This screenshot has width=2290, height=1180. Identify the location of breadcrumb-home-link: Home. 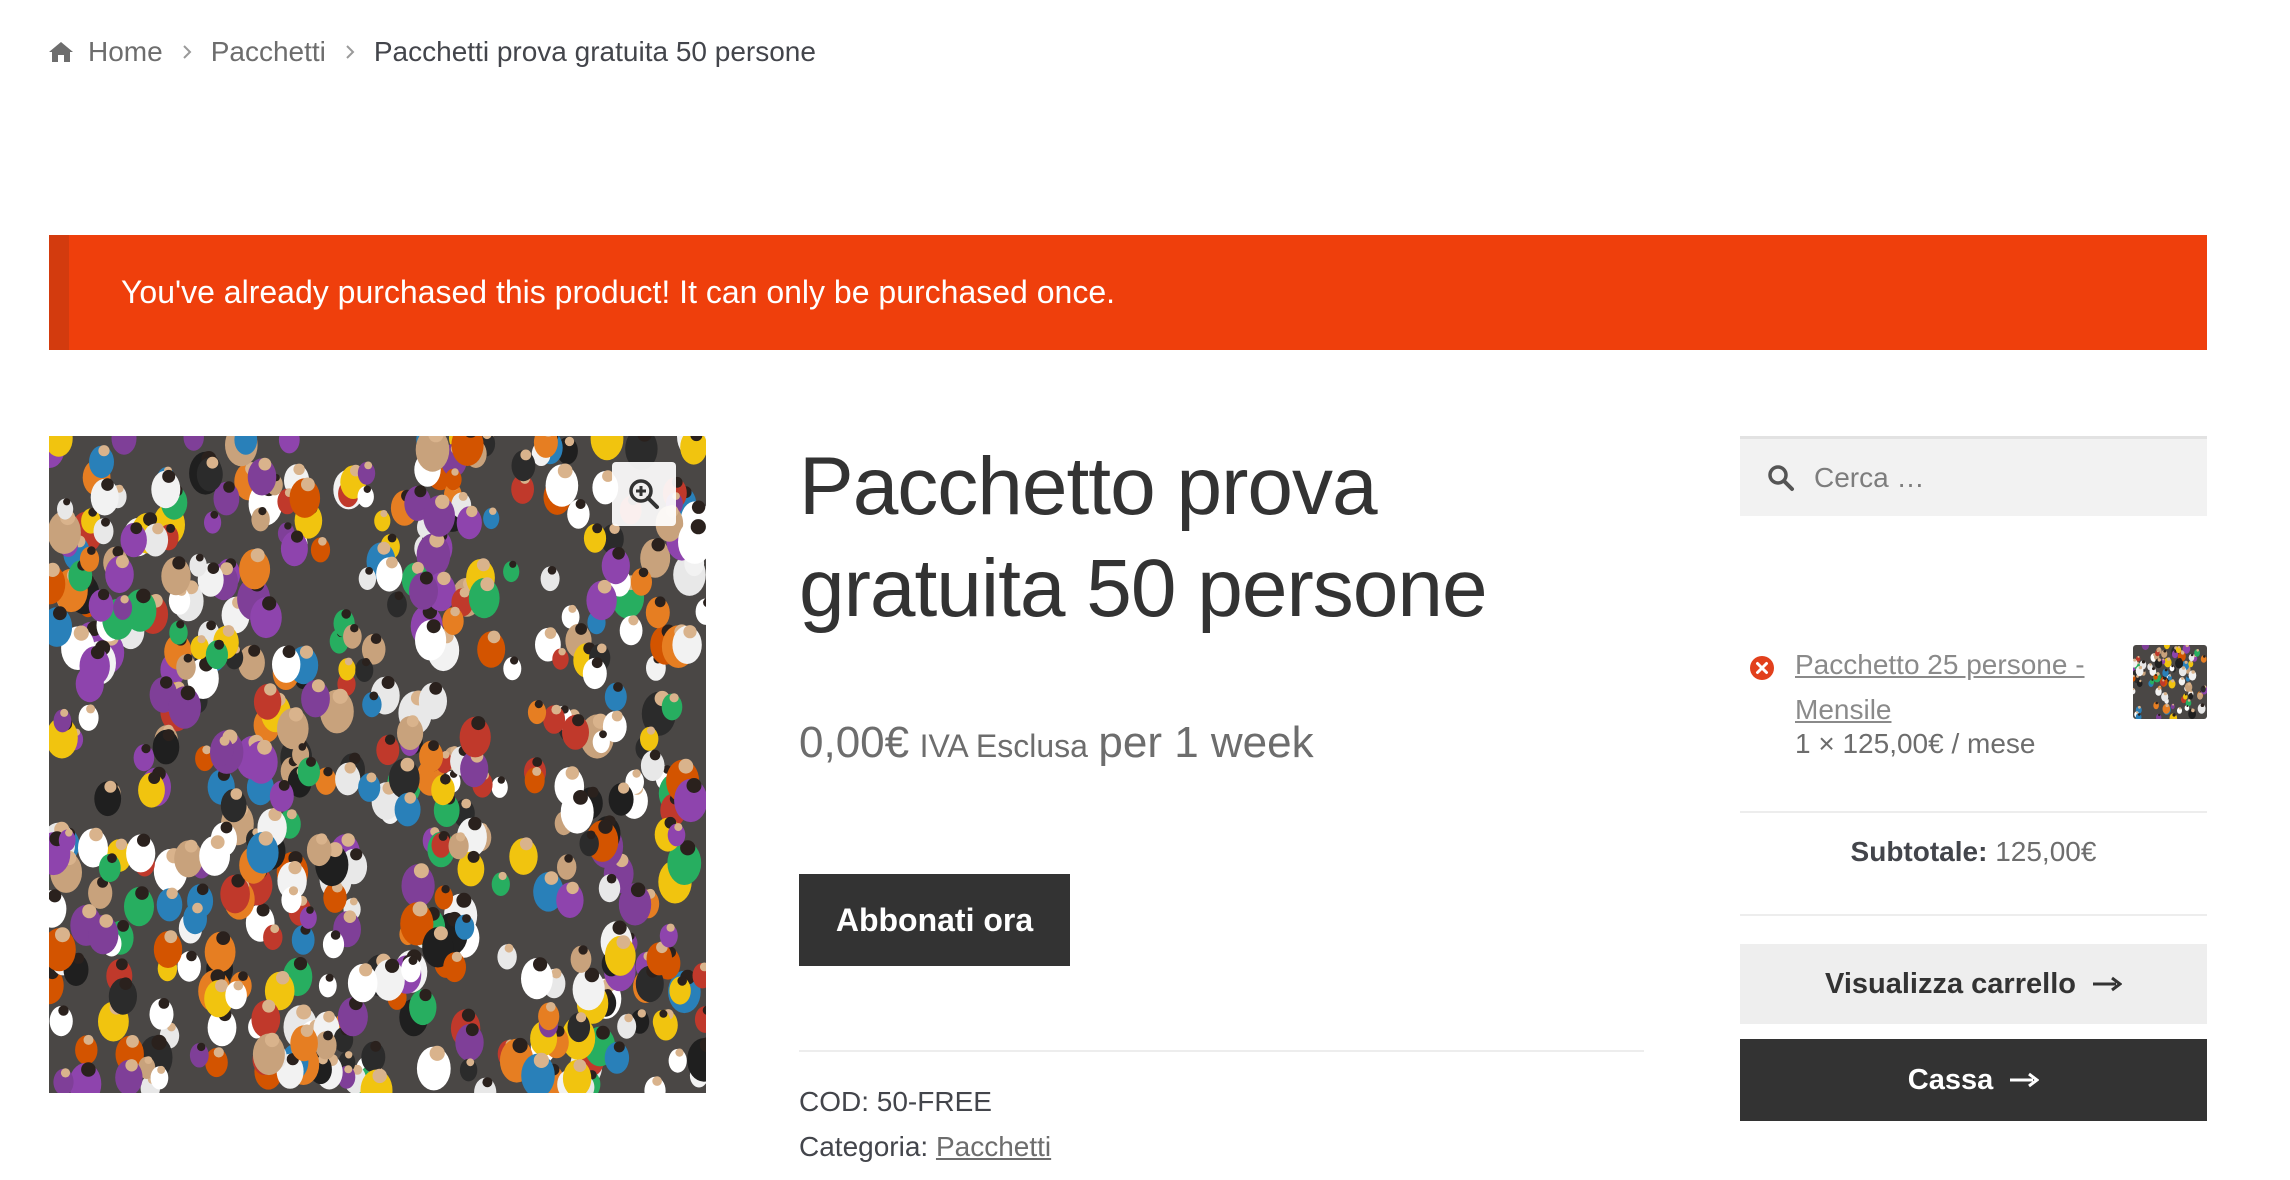
(125, 52).